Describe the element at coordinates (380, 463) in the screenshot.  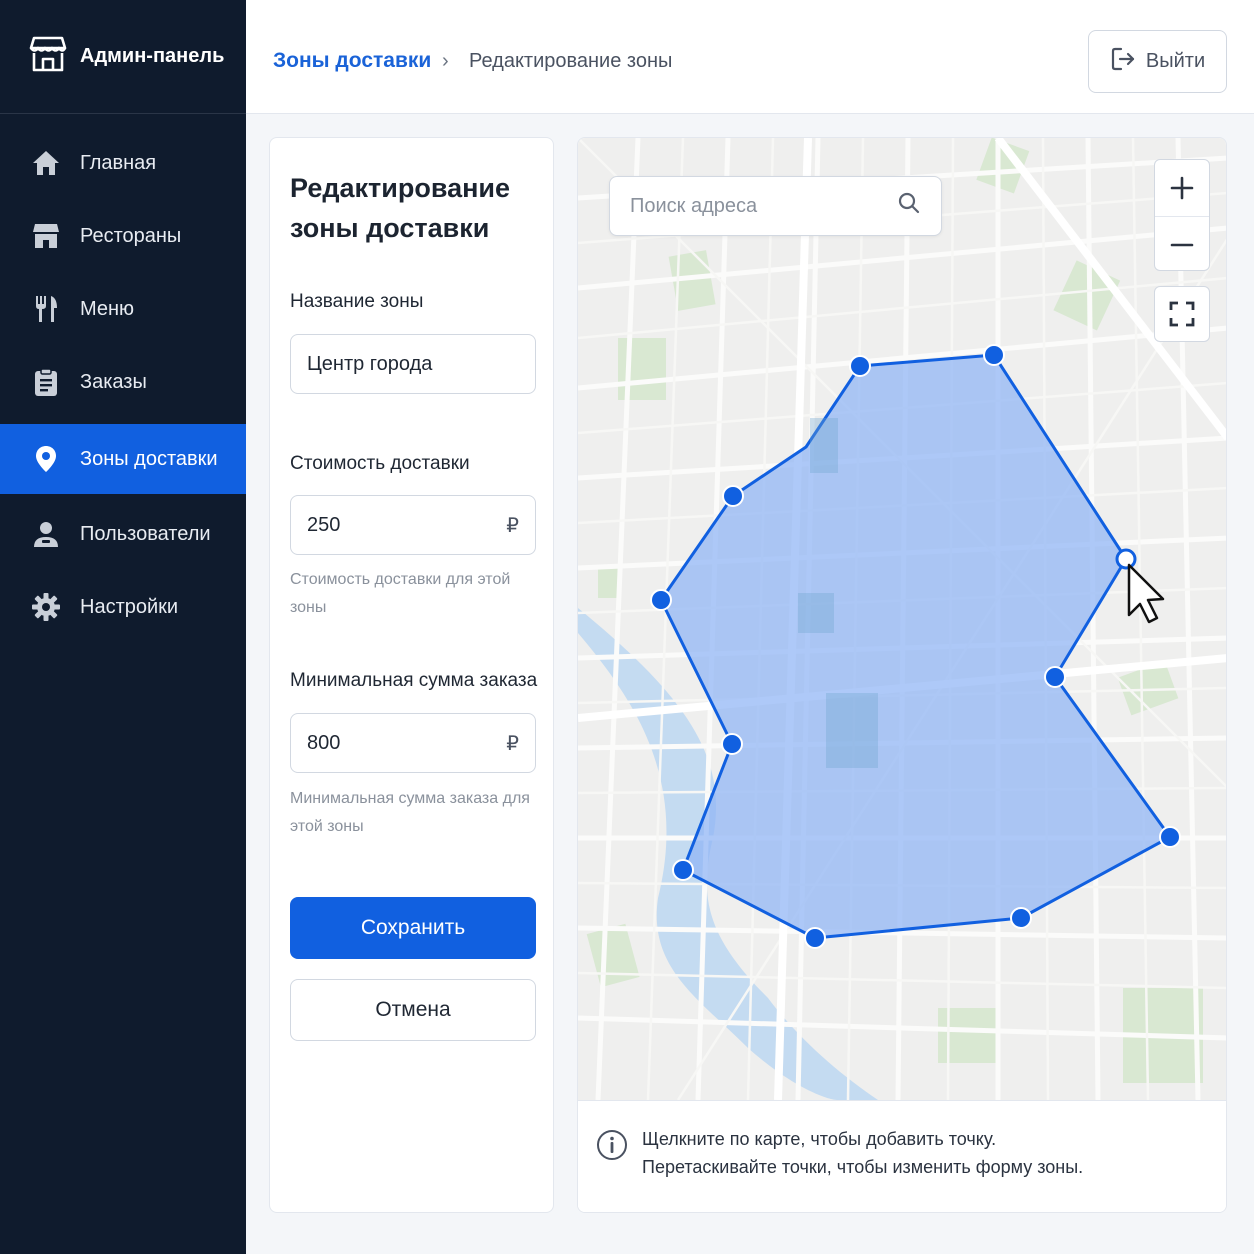
I see `delivery-cost-label: Стоимость доставки` at that location.